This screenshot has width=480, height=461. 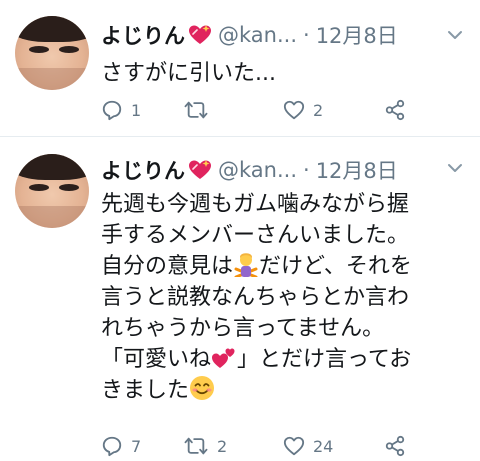 What do you see at coordinates (261, 446) in the screenshot?
I see `tweet-actions: 7 2 24` at bounding box center [261, 446].